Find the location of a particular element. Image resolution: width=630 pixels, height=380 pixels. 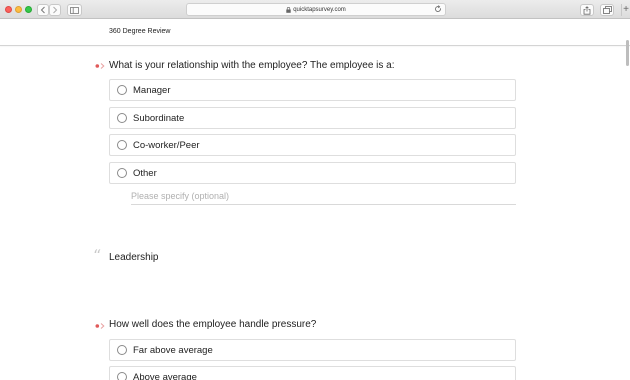

option-label: Co-worker/Peer is located at coordinates (166, 145).